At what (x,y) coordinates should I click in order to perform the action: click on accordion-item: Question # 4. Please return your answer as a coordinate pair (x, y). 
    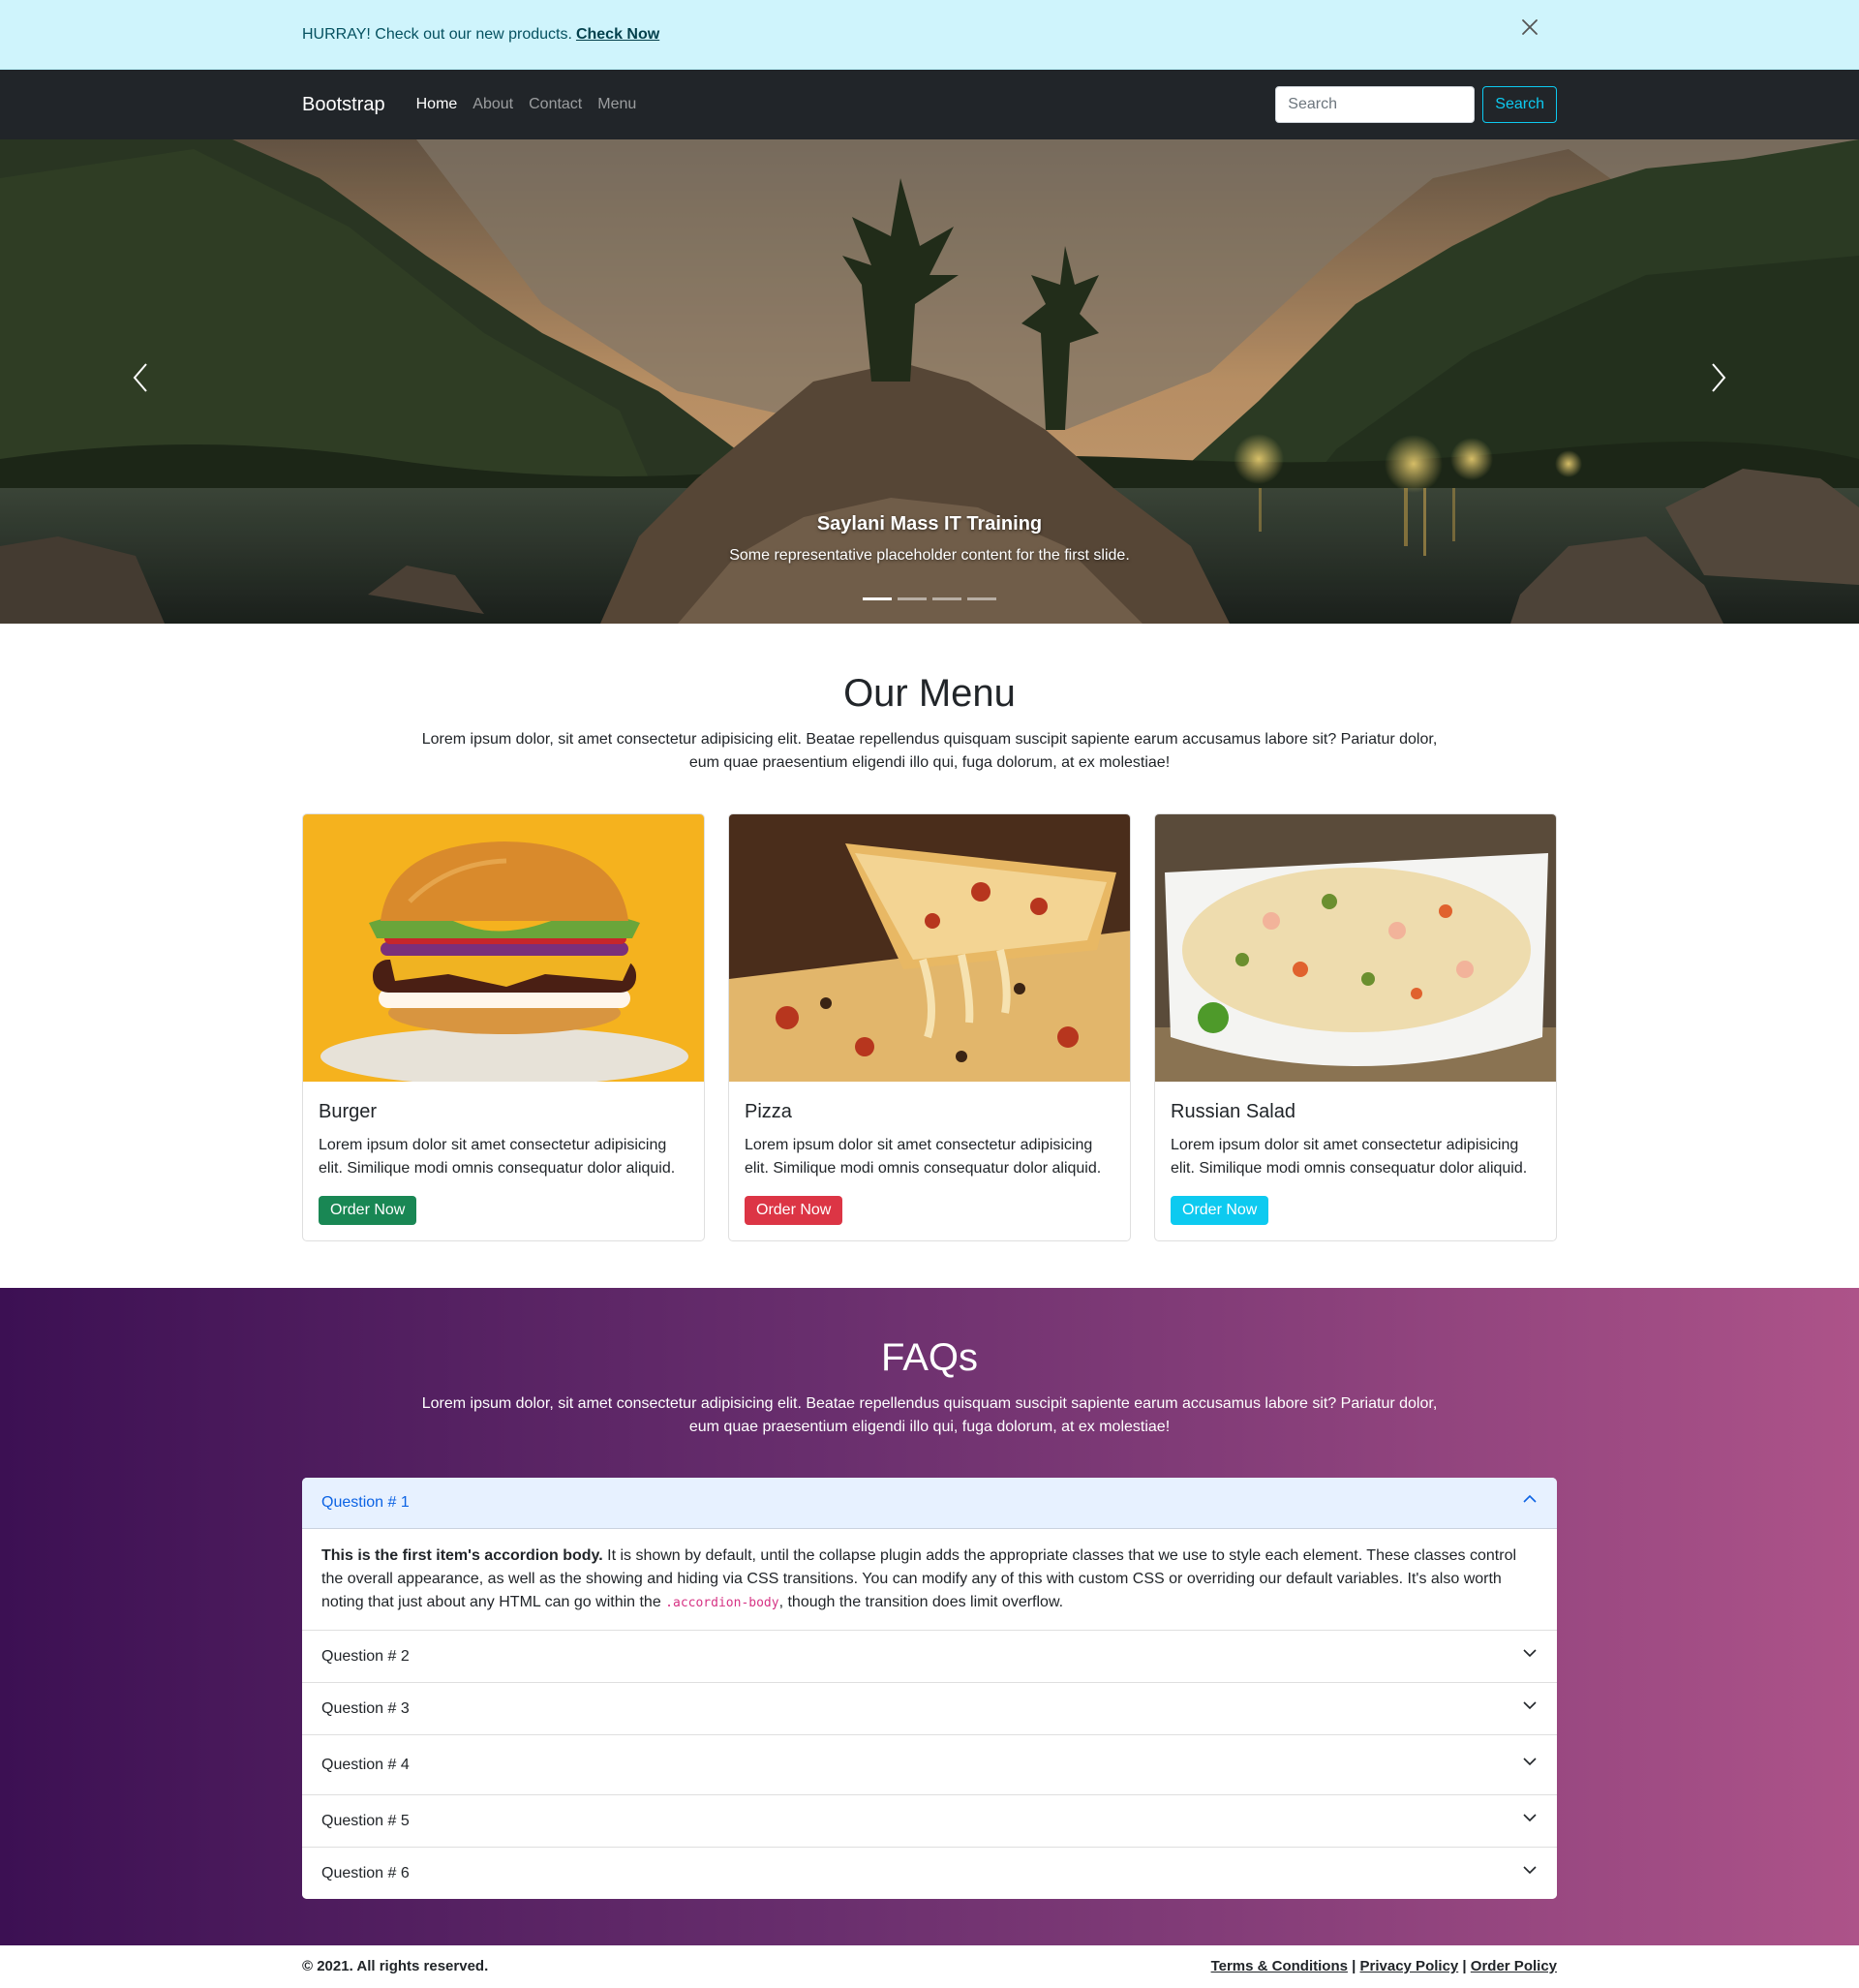
    Looking at the image, I should click on (929, 1764).